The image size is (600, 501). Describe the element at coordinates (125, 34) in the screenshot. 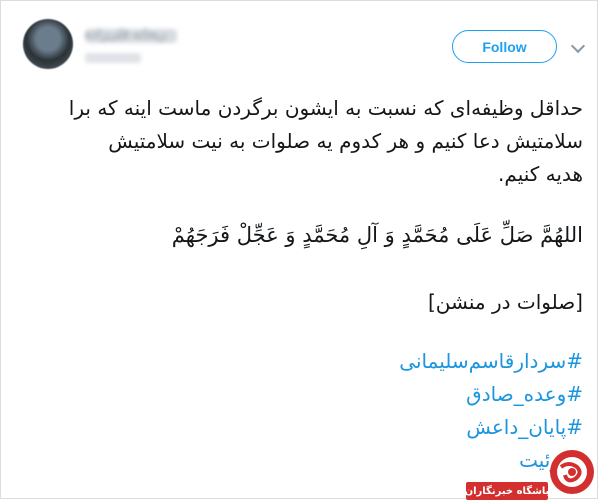

I see `display-name: ریحانه قلی‌زاده` at that location.